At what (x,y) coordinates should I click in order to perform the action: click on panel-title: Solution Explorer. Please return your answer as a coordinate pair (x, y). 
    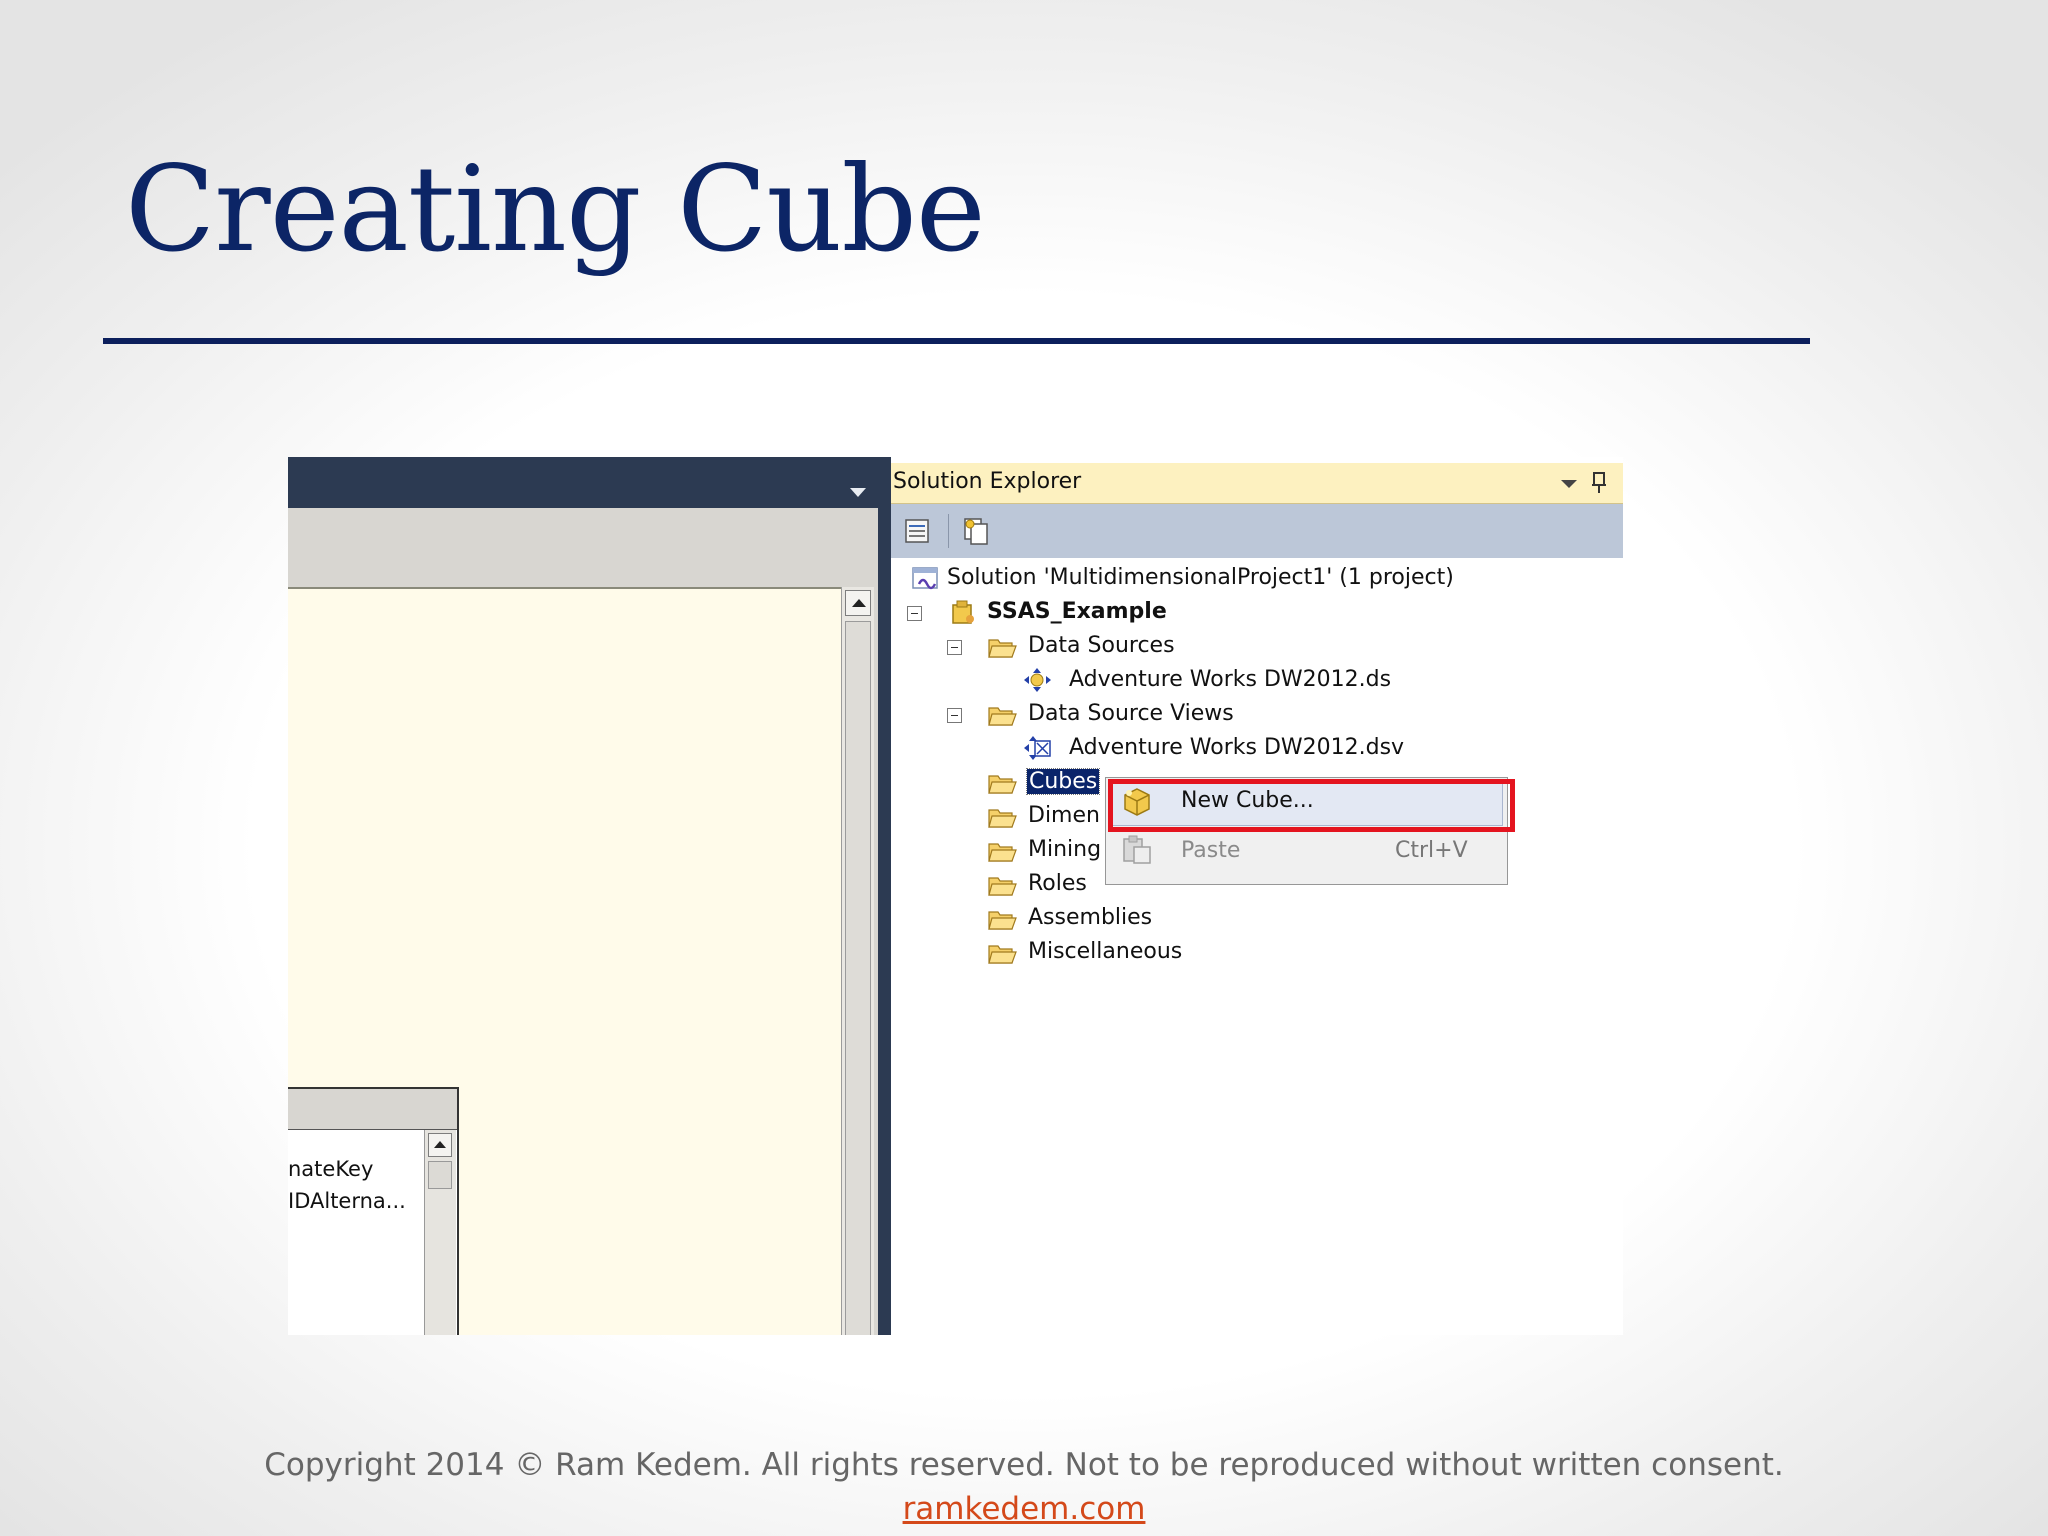
    Looking at the image, I should click on (987, 481).